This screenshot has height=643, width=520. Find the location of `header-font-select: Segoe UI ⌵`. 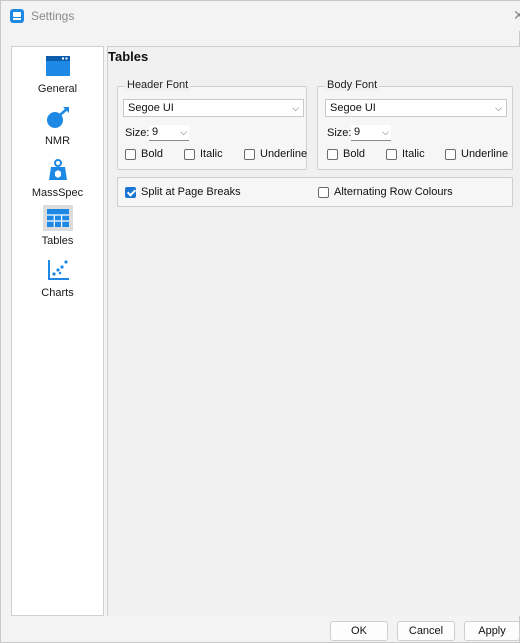

header-font-select: Segoe UI ⌵ is located at coordinates (213, 108).